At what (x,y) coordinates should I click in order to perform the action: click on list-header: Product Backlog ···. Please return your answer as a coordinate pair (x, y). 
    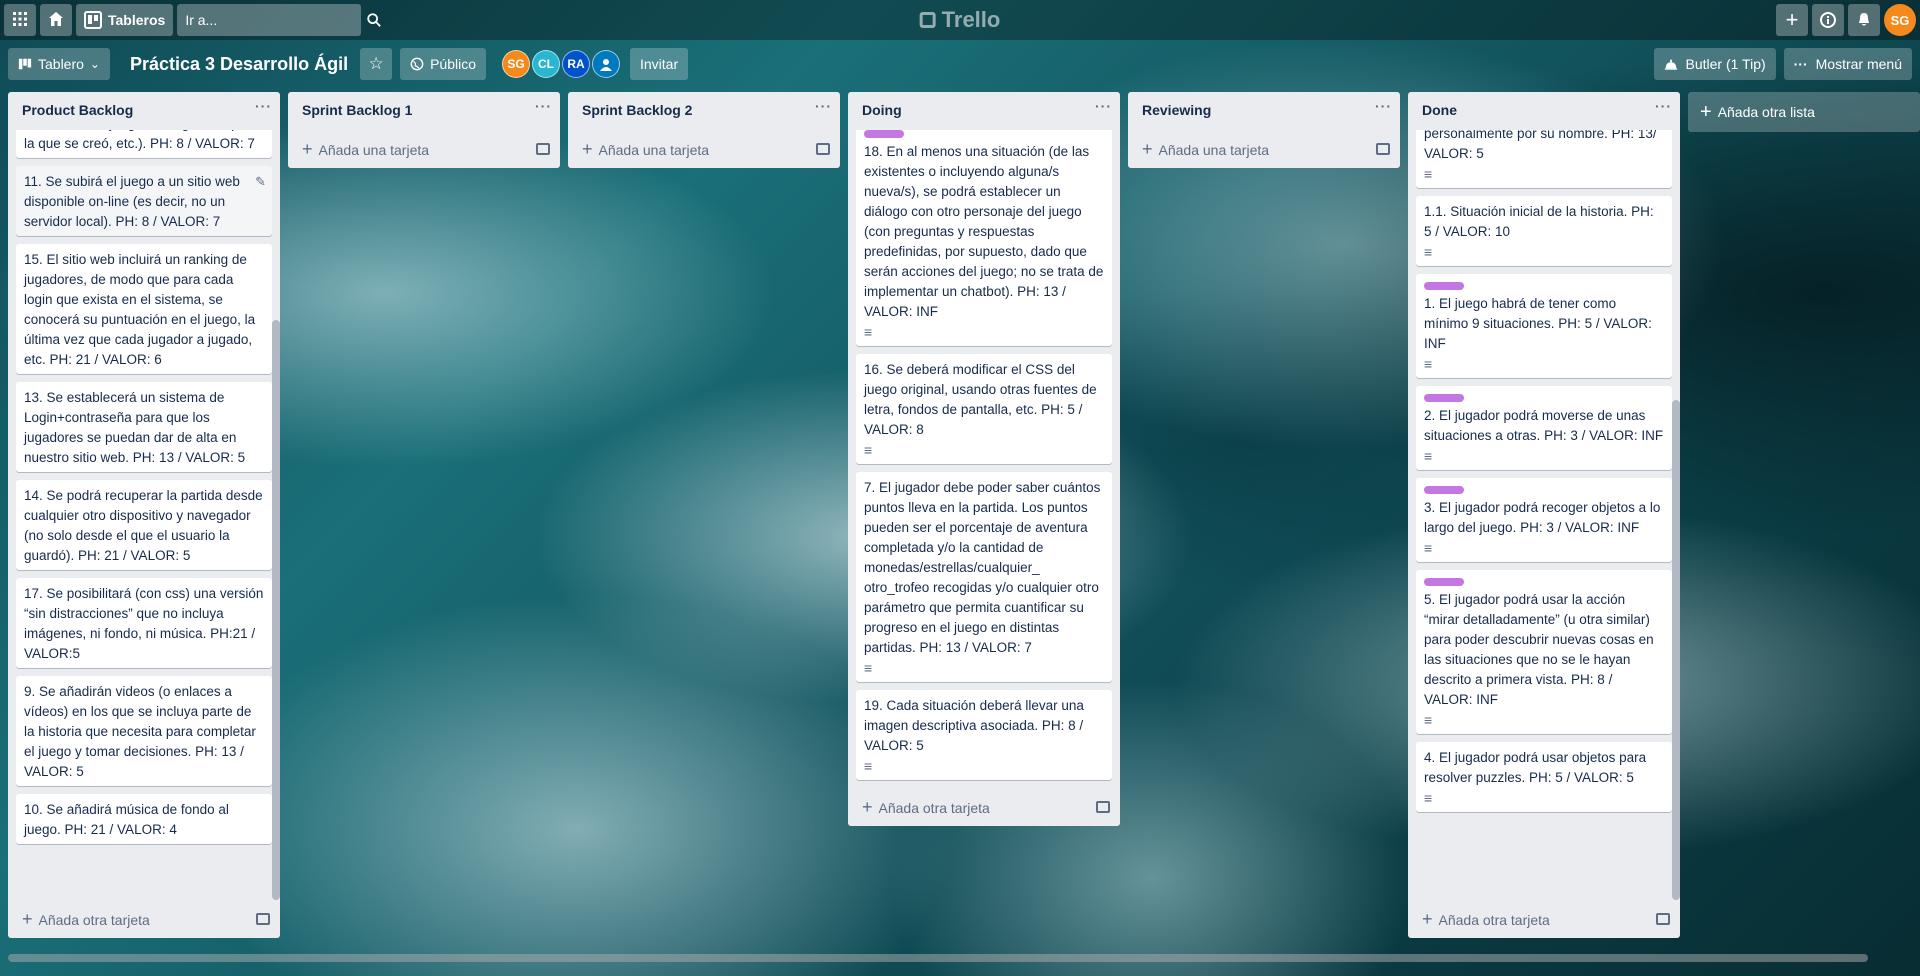
    Looking at the image, I should click on (144, 111).